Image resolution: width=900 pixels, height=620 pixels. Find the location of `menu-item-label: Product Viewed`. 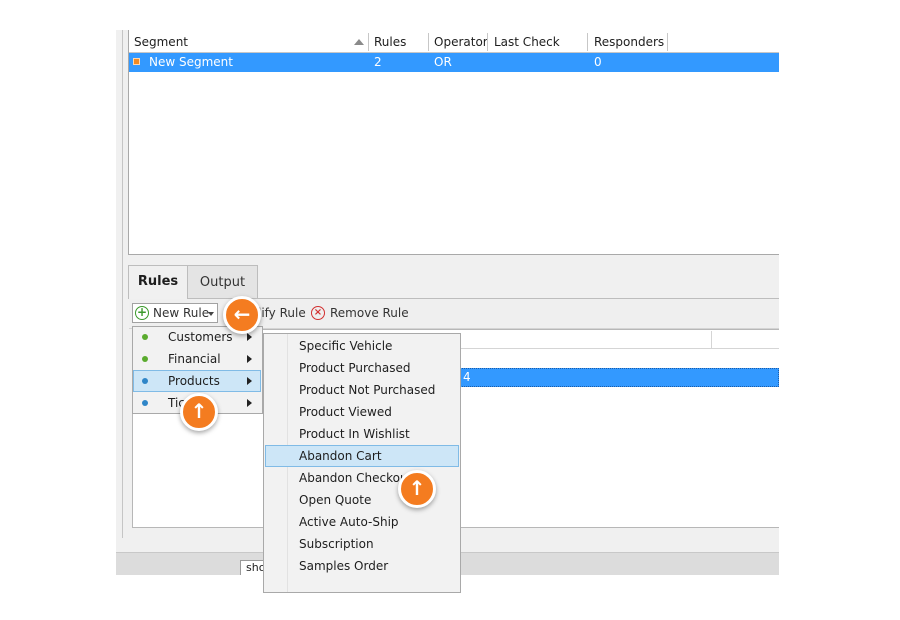

menu-item-label: Product Viewed is located at coordinates (345, 412).